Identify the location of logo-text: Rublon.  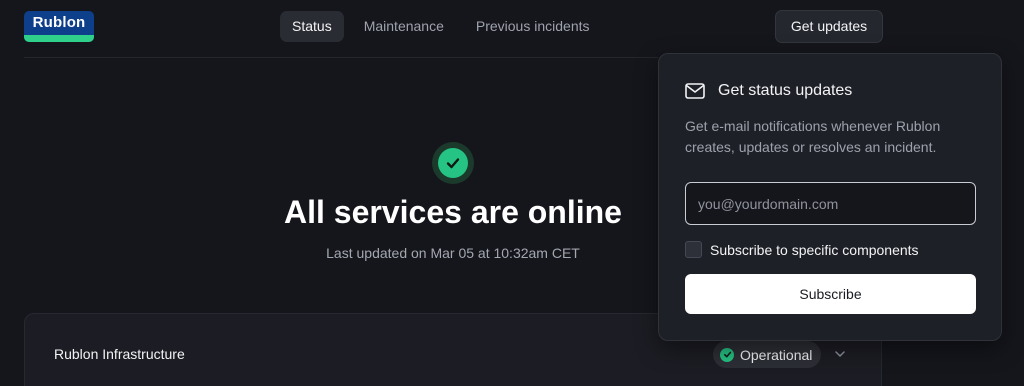
(59, 22).